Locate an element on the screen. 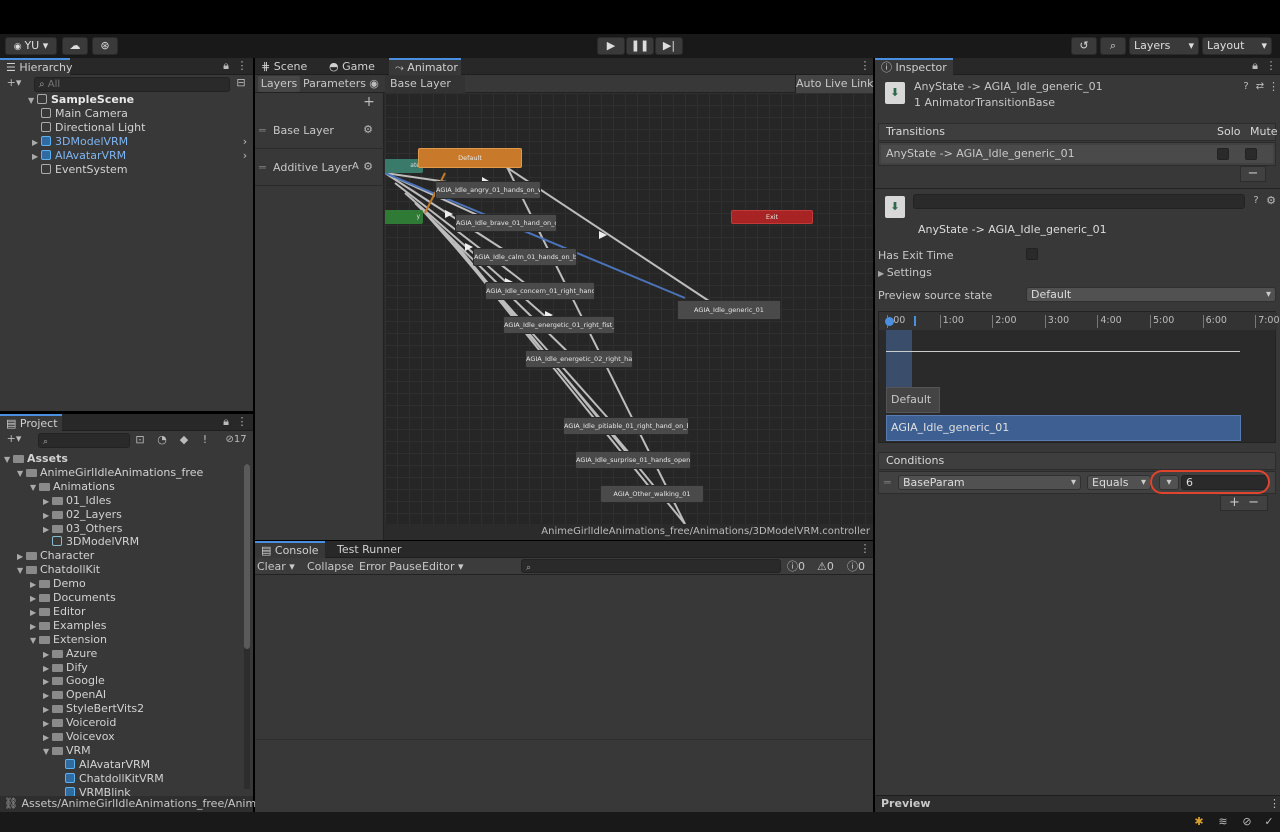 The width and height of the screenshot is (1280, 832). project-tree-item: ▶ Examples is located at coordinates (68, 626).